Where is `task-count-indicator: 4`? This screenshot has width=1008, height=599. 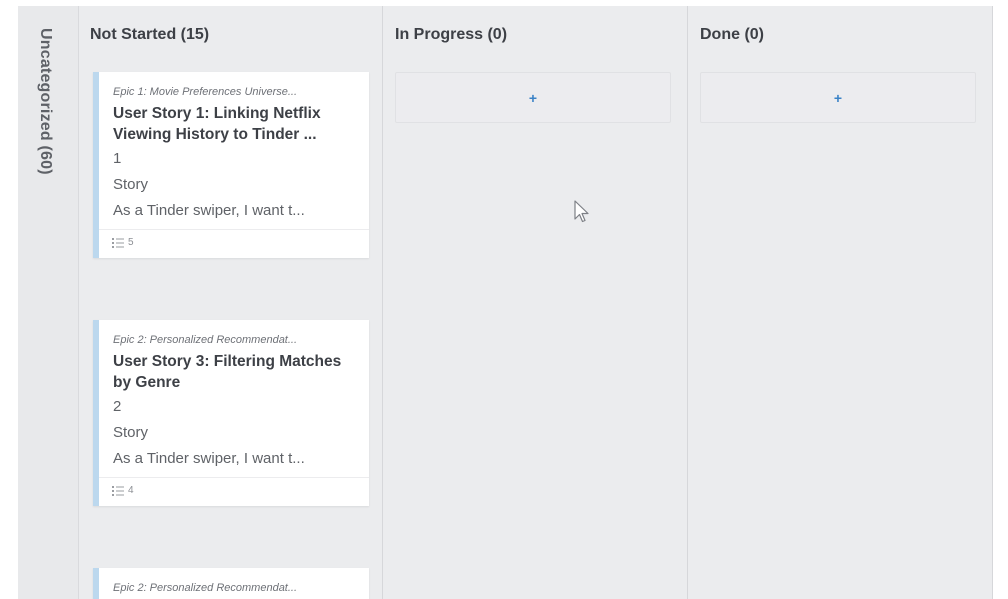
task-count-indicator: 4 is located at coordinates (123, 490).